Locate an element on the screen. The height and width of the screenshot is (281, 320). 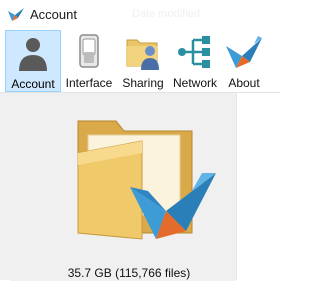
tab-sharing-label: Sharing is located at coordinates (143, 83).